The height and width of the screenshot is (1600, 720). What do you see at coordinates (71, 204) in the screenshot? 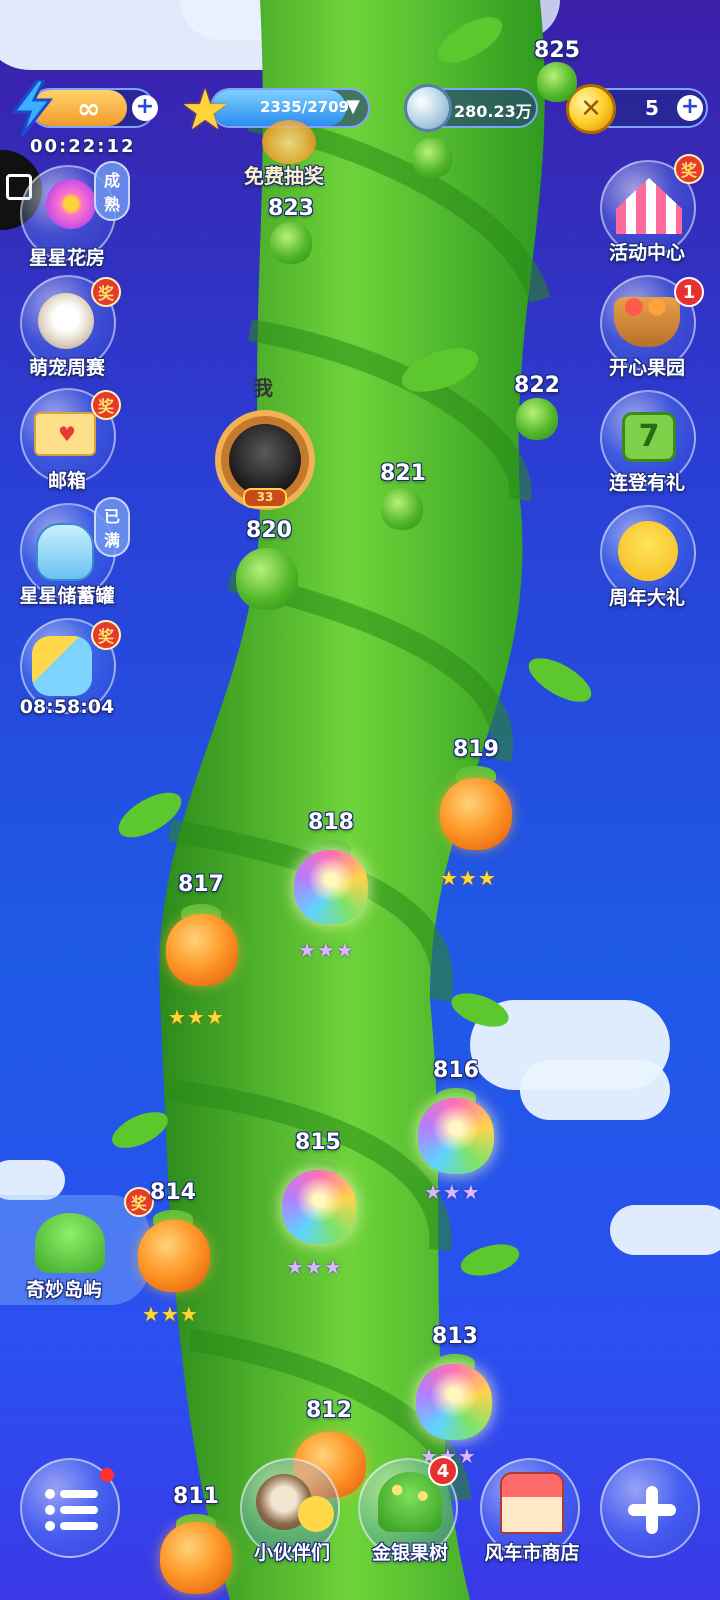
I see `flower-icon` at bounding box center [71, 204].